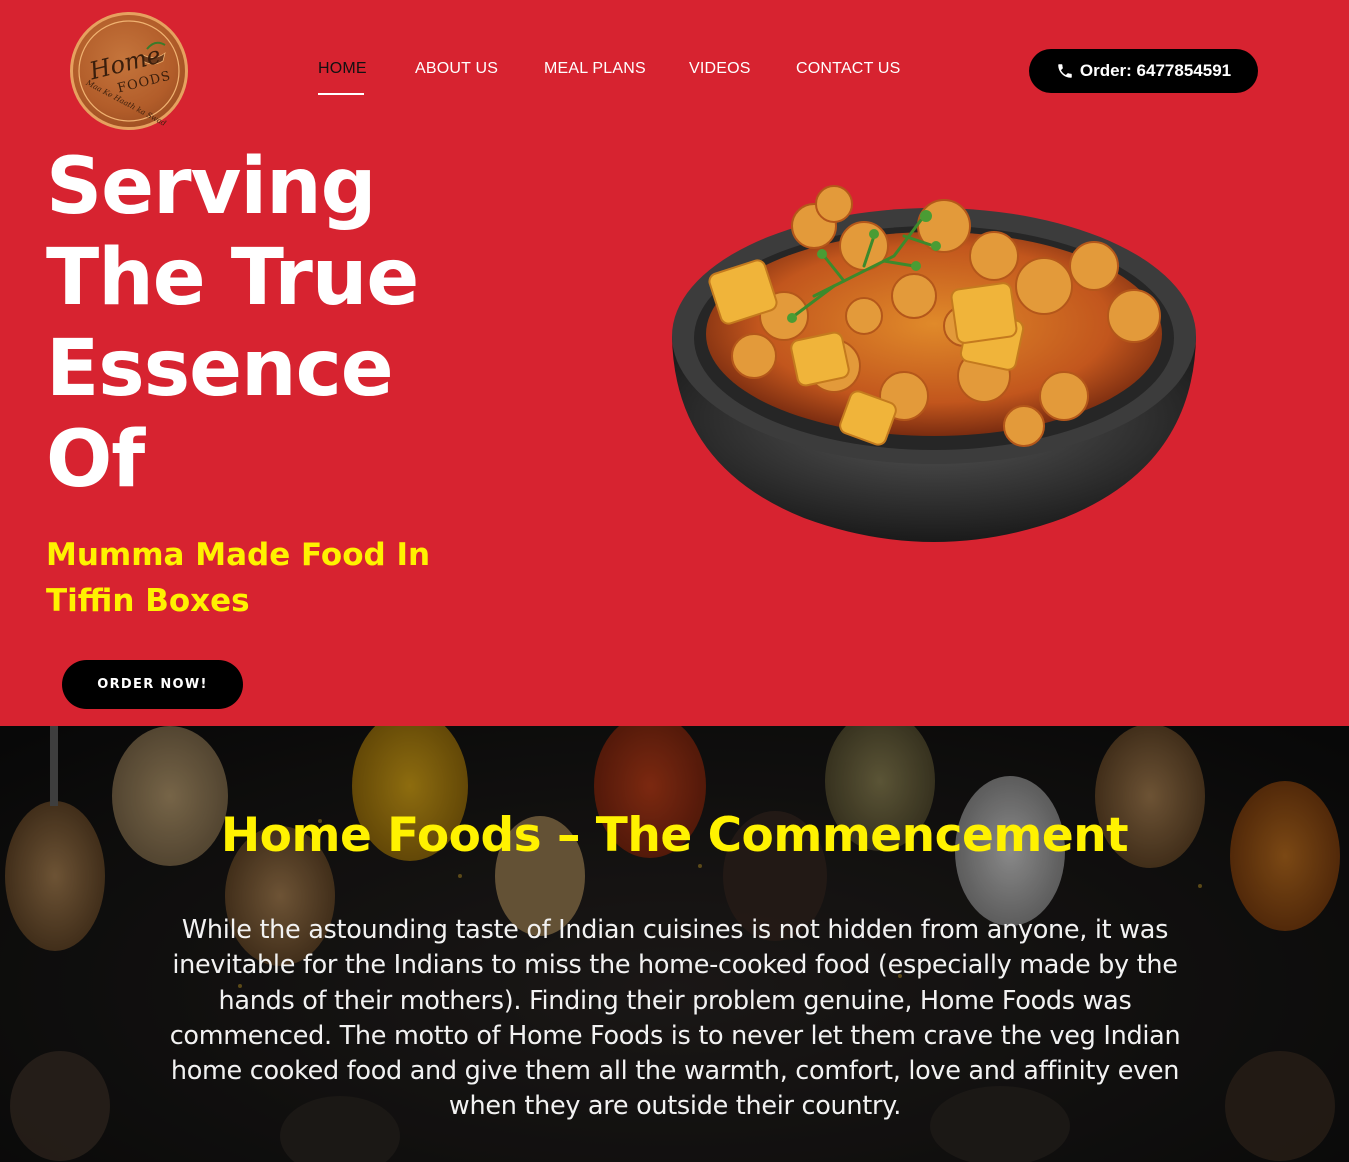  Describe the element at coordinates (148, 601) in the screenshot. I see `subhead-line: Tiffin Boxes` at that location.